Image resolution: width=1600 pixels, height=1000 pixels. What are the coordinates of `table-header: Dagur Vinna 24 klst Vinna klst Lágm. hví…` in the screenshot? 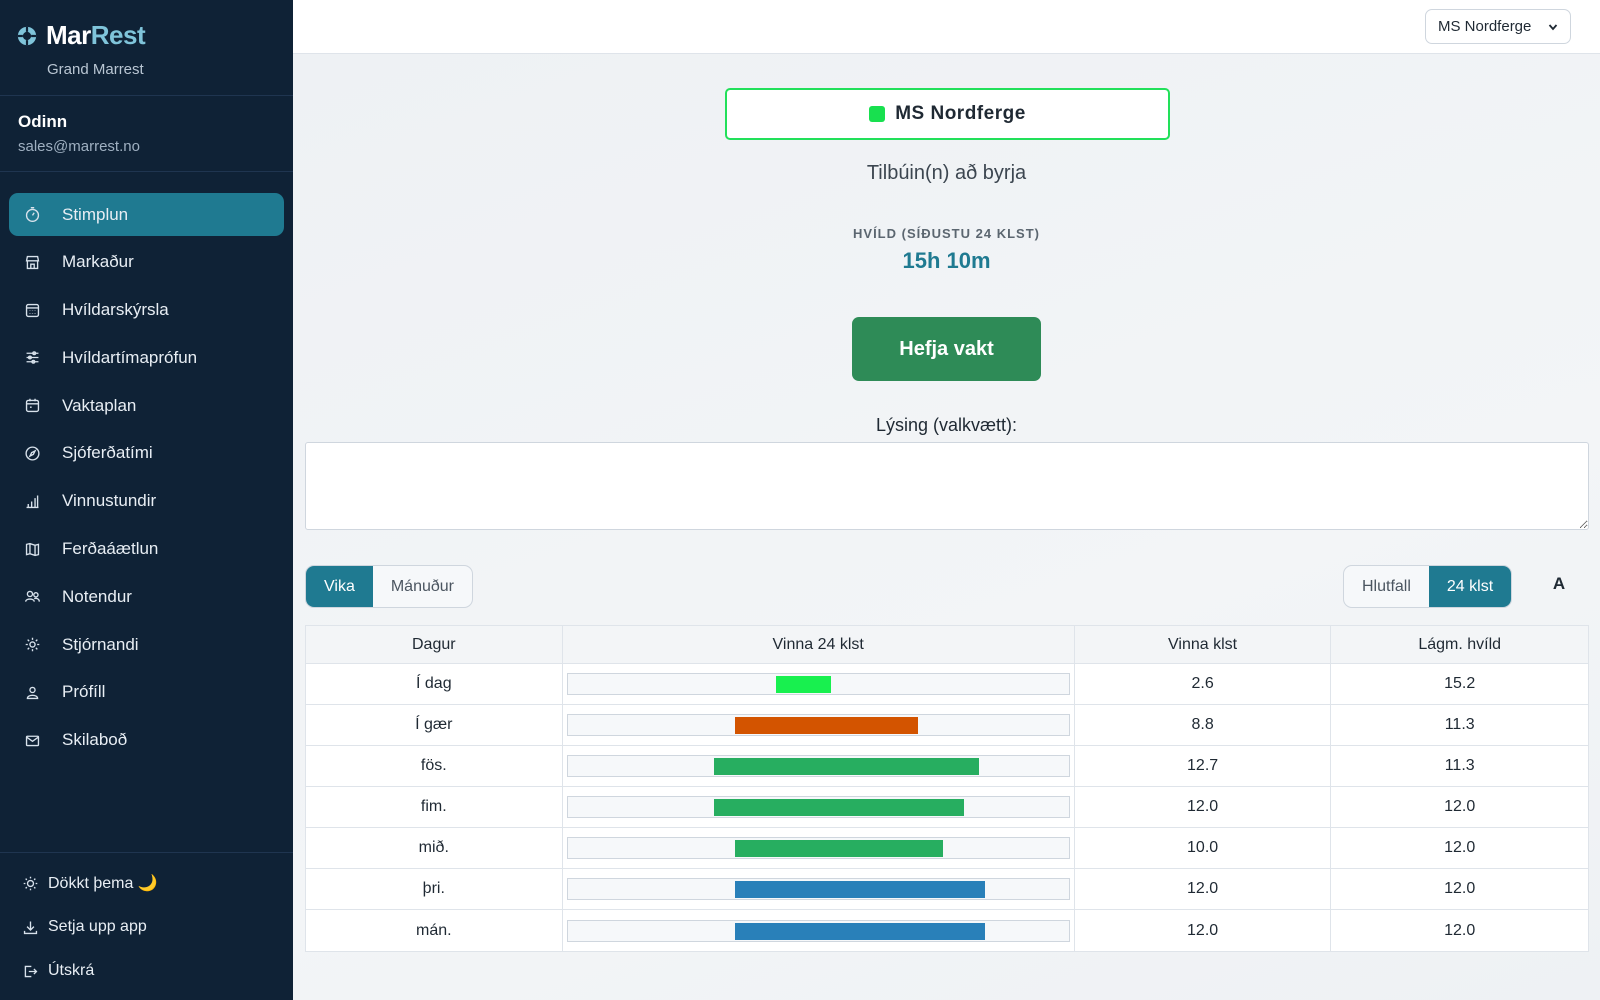 It's located at (947, 645).